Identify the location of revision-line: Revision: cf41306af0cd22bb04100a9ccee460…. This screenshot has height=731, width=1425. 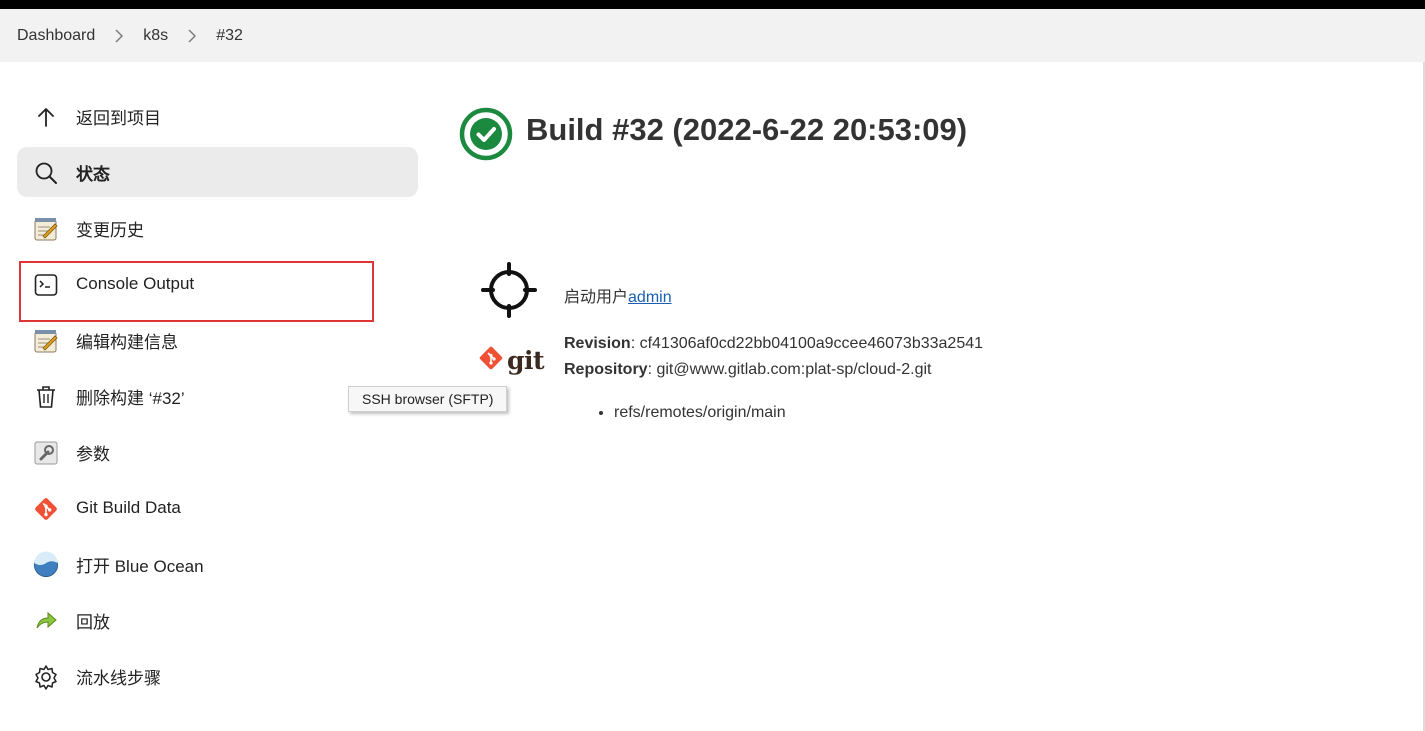
(773, 344).